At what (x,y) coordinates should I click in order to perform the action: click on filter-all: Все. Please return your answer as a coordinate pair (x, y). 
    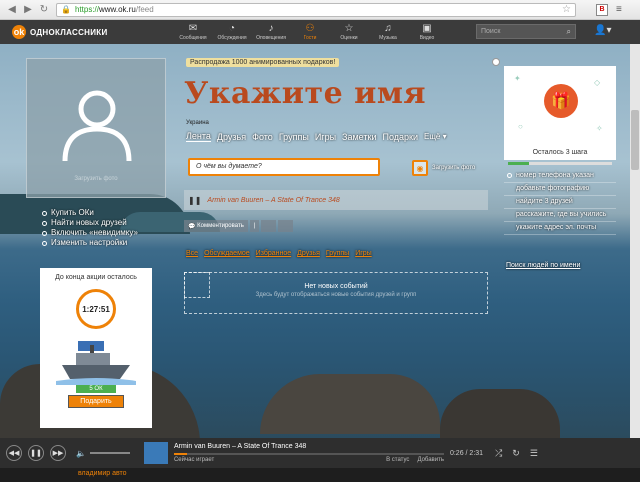
    Looking at the image, I should click on (192, 253).